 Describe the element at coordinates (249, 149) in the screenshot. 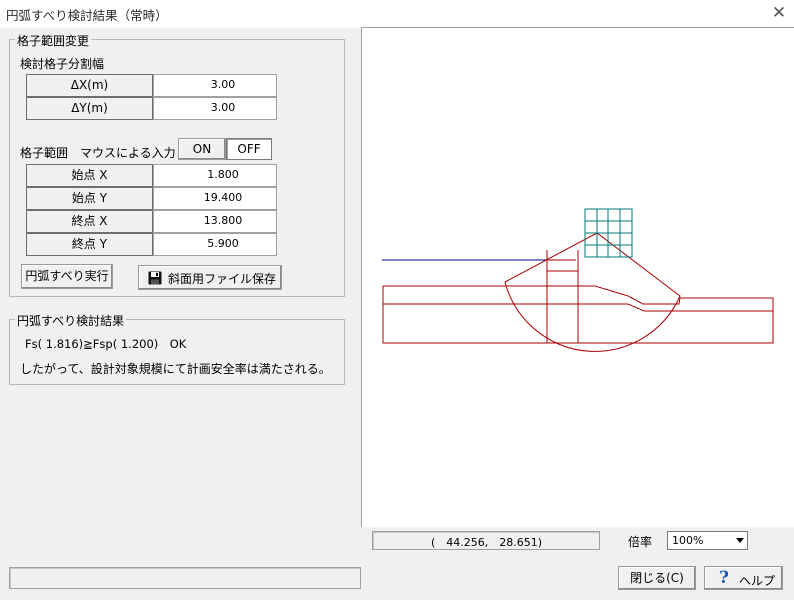

I see `mouse-off-button: OFF` at that location.